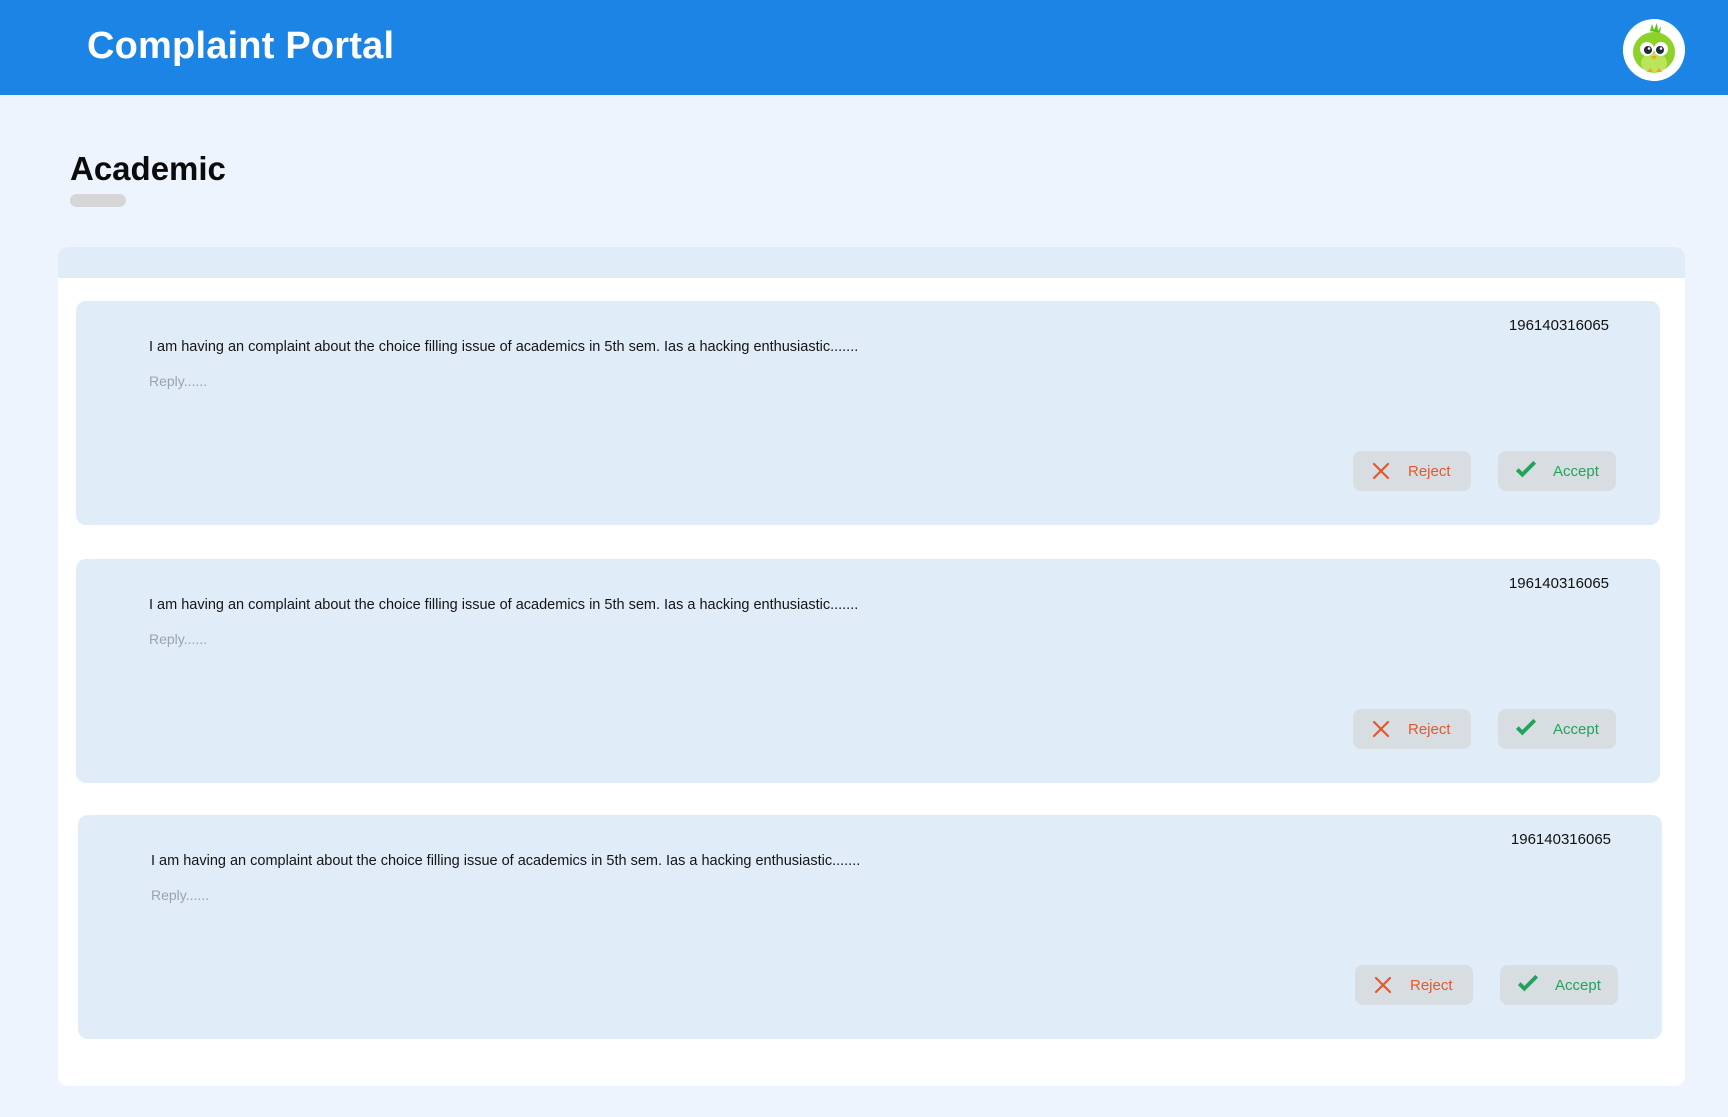  I want to click on user-avatar, so click(1654, 50).